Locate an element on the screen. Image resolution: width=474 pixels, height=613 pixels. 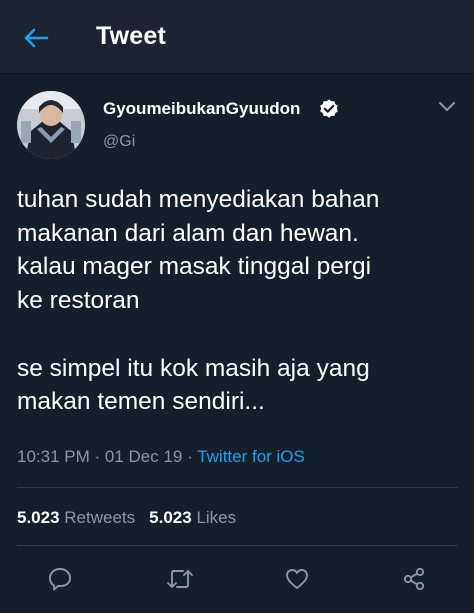
retweets-label: Retweets is located at coordinates (100, 517).